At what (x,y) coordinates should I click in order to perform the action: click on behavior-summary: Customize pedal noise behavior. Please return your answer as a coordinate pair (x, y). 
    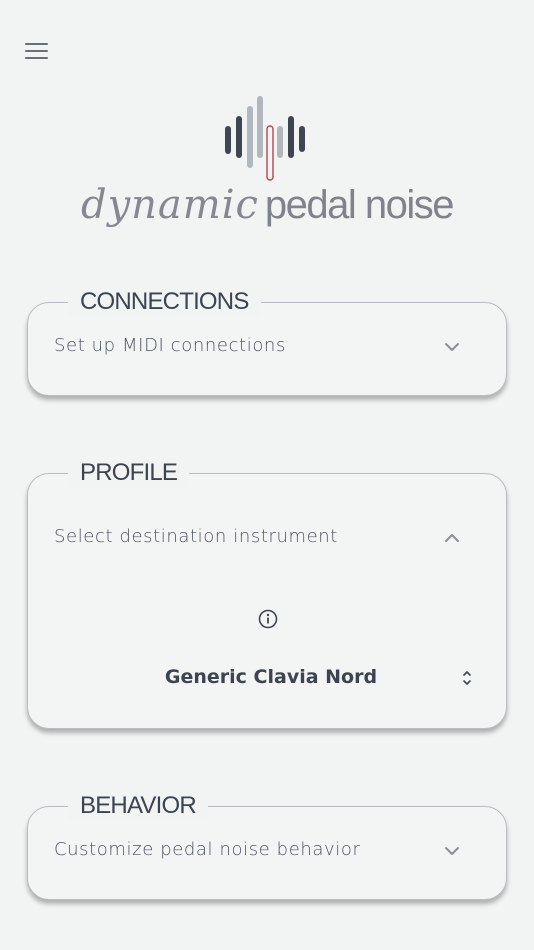
    Looking at the image, I should click on (207, 849).